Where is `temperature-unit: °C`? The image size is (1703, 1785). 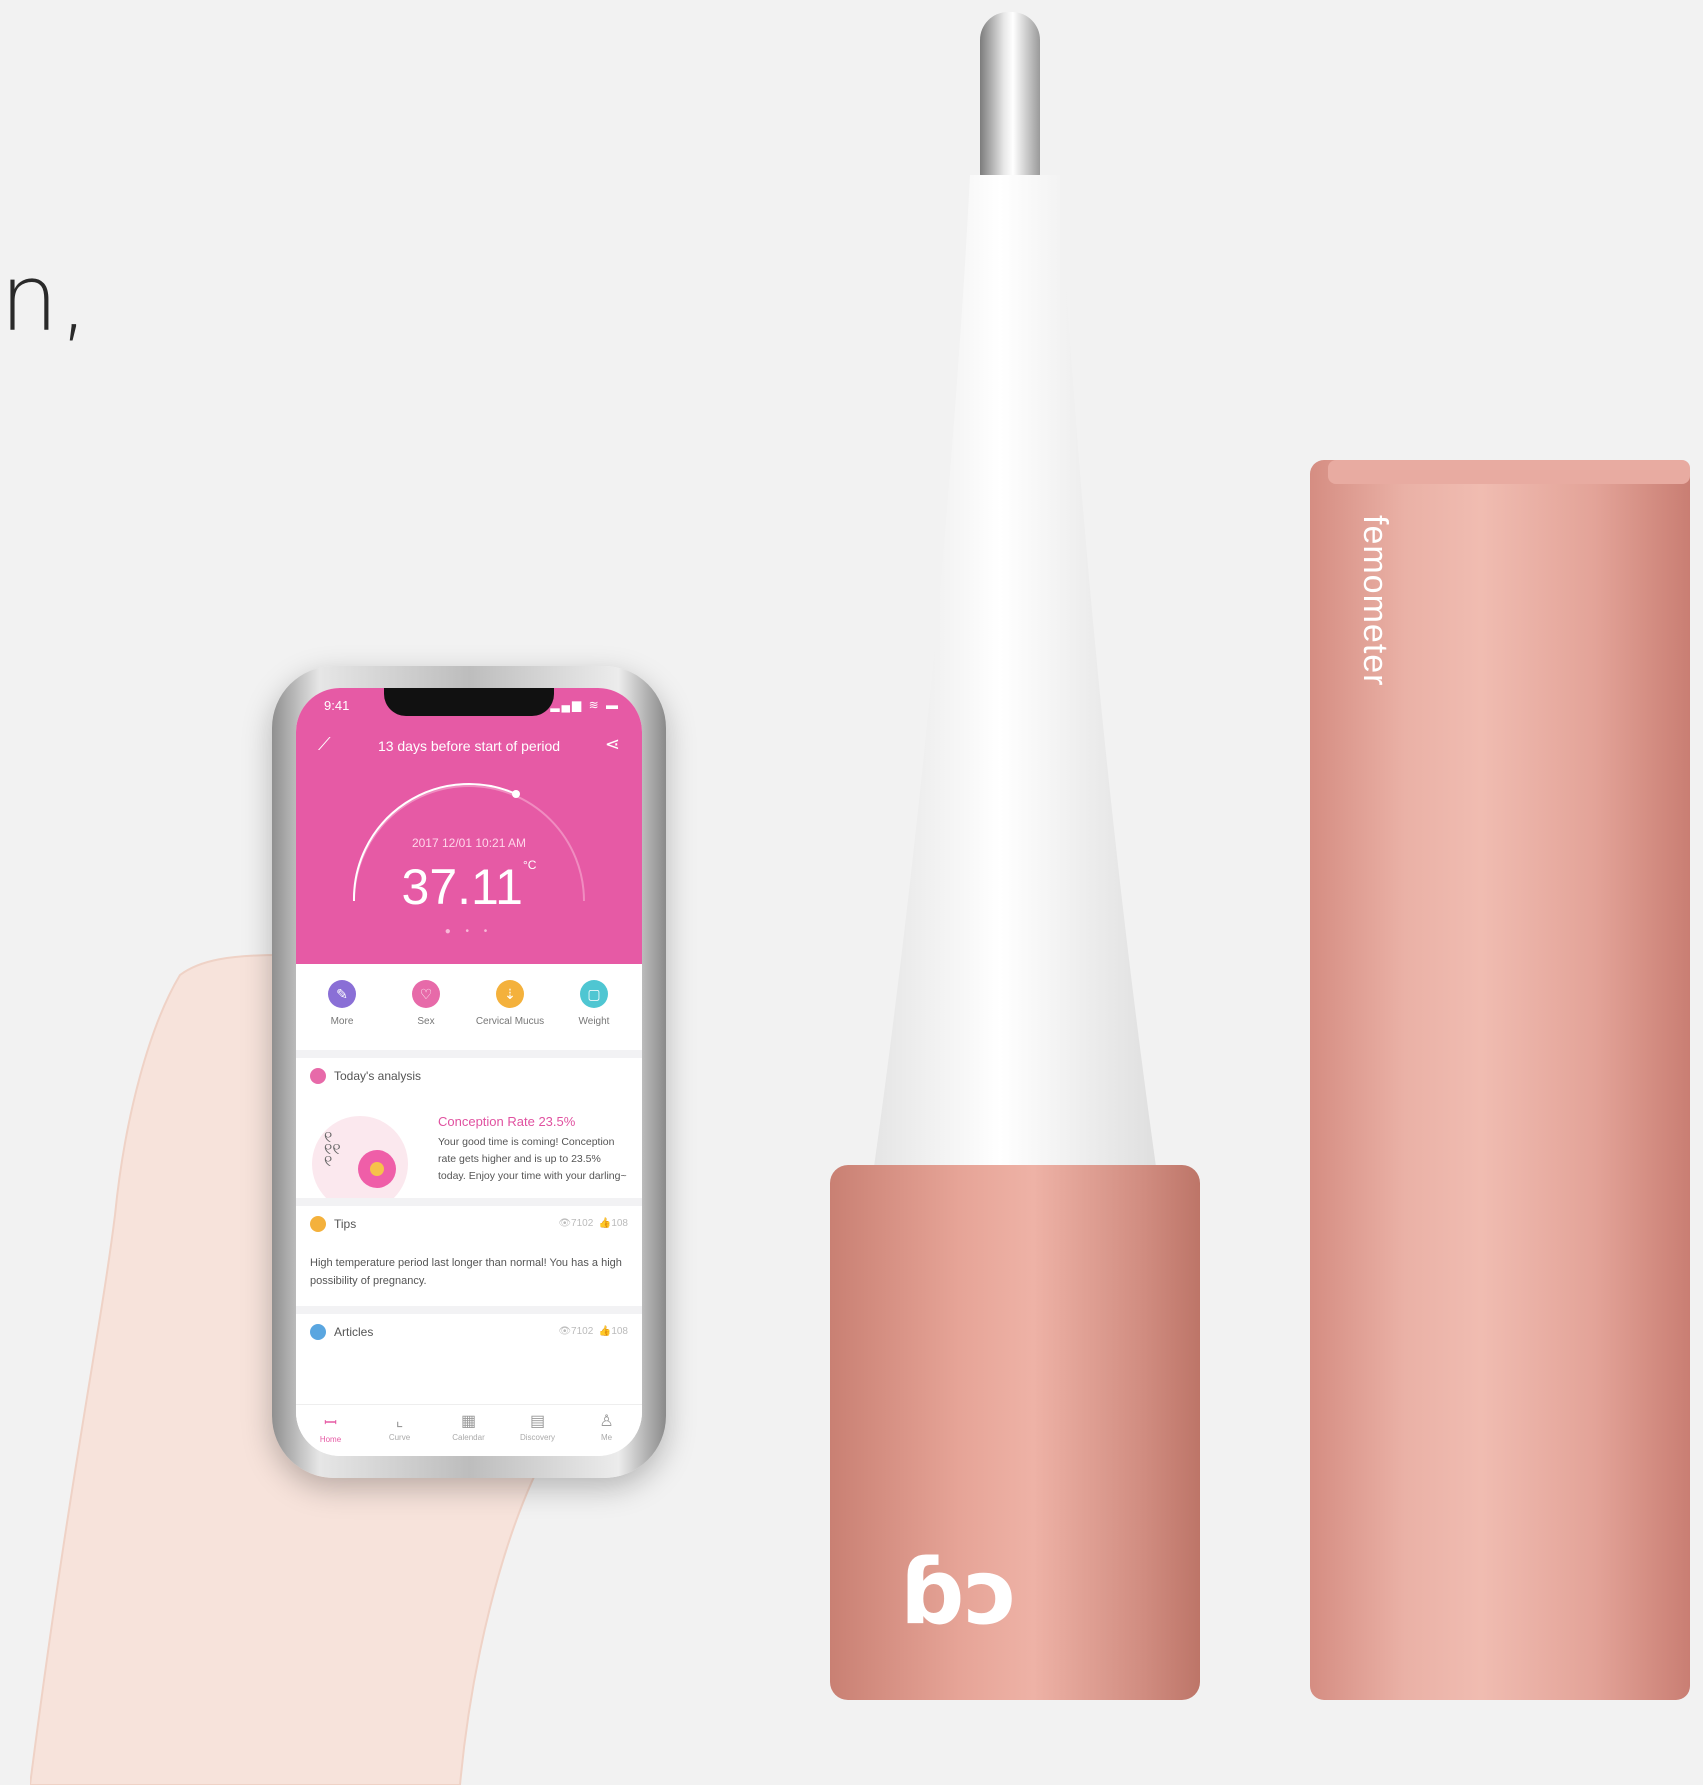
temperature-unit: °C is located at coordinates (529, 865).